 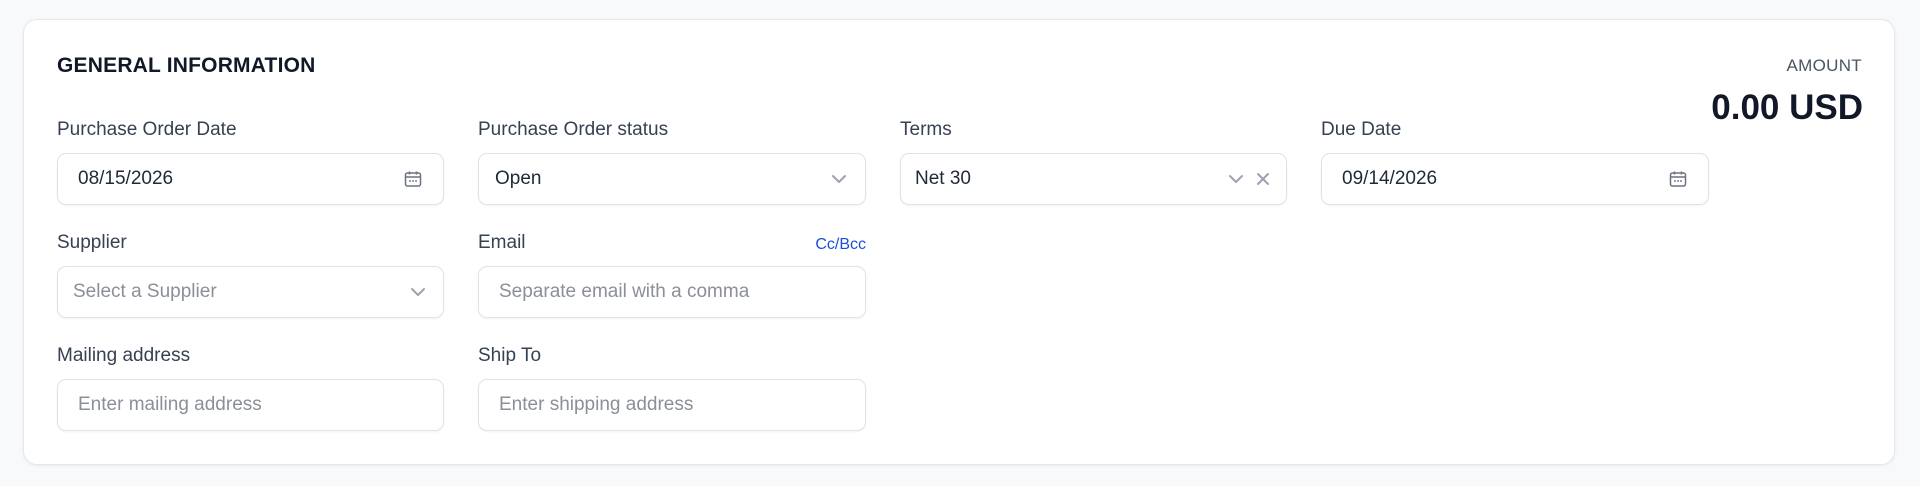 What do you see at coordinates (926, 129) in the screenshot?
I see `terms-label: Terms` at bounding box center [926, 129].